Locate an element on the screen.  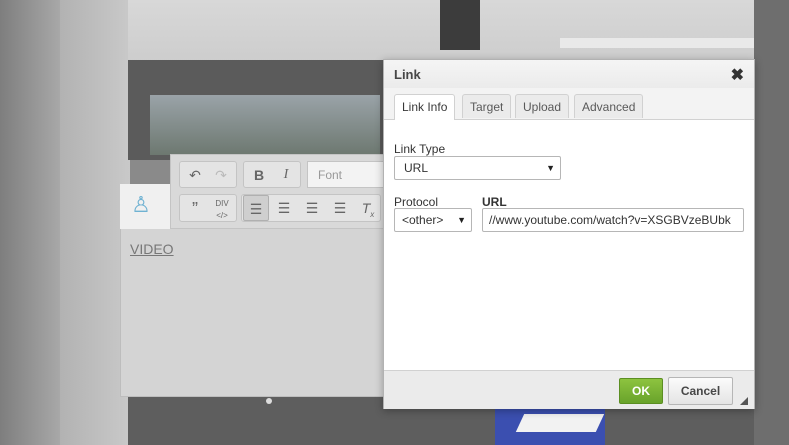
url-input: //www.youtube.com/watch?v=XSGBVzeBUbk is located at coordinates (613, 220).